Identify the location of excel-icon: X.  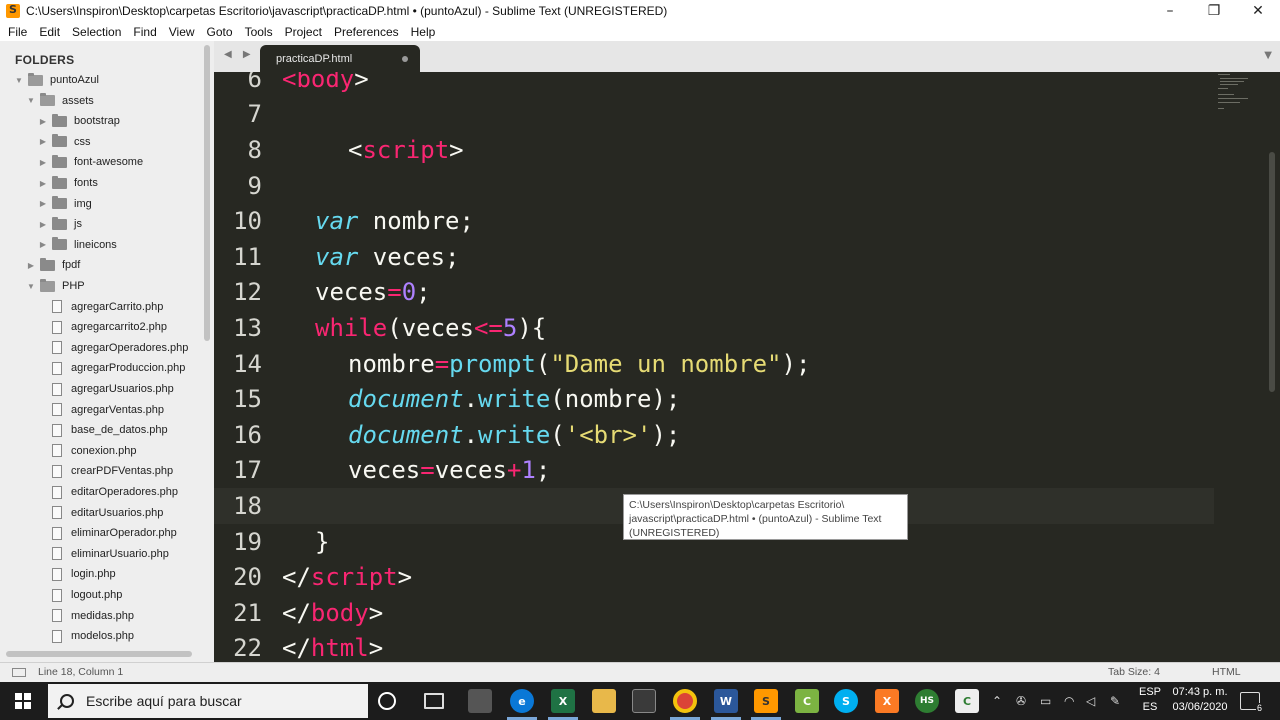
(563, 701).